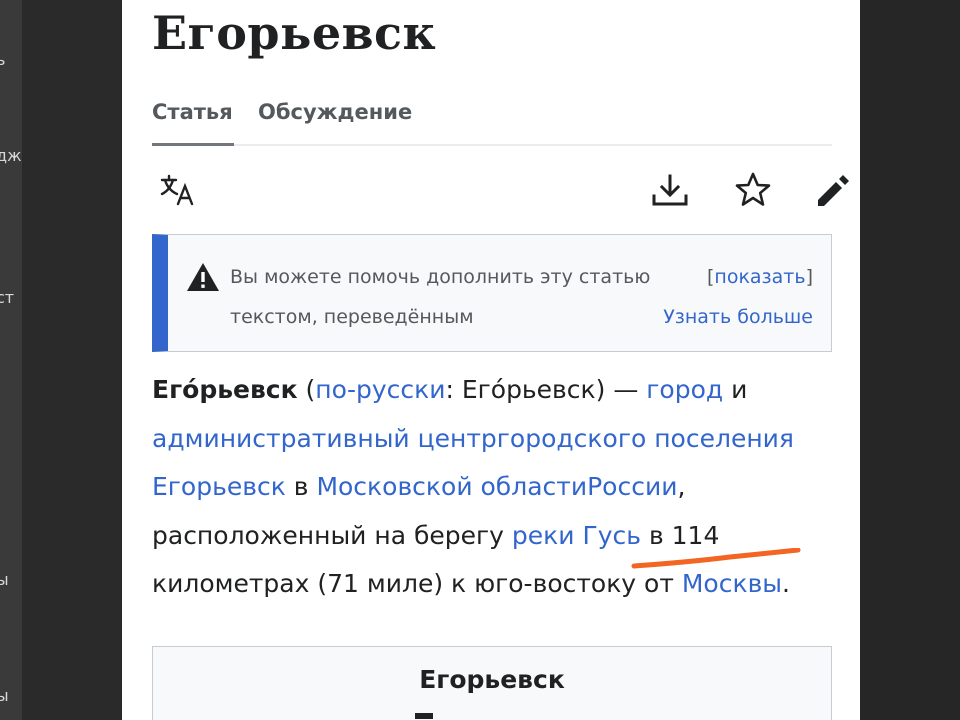 The image size is (960, 720). What do you see at coordinates (576, 535) in the screenshot?
I see `link-river-gus: реки Гусь` at bounding box center [576, 535].